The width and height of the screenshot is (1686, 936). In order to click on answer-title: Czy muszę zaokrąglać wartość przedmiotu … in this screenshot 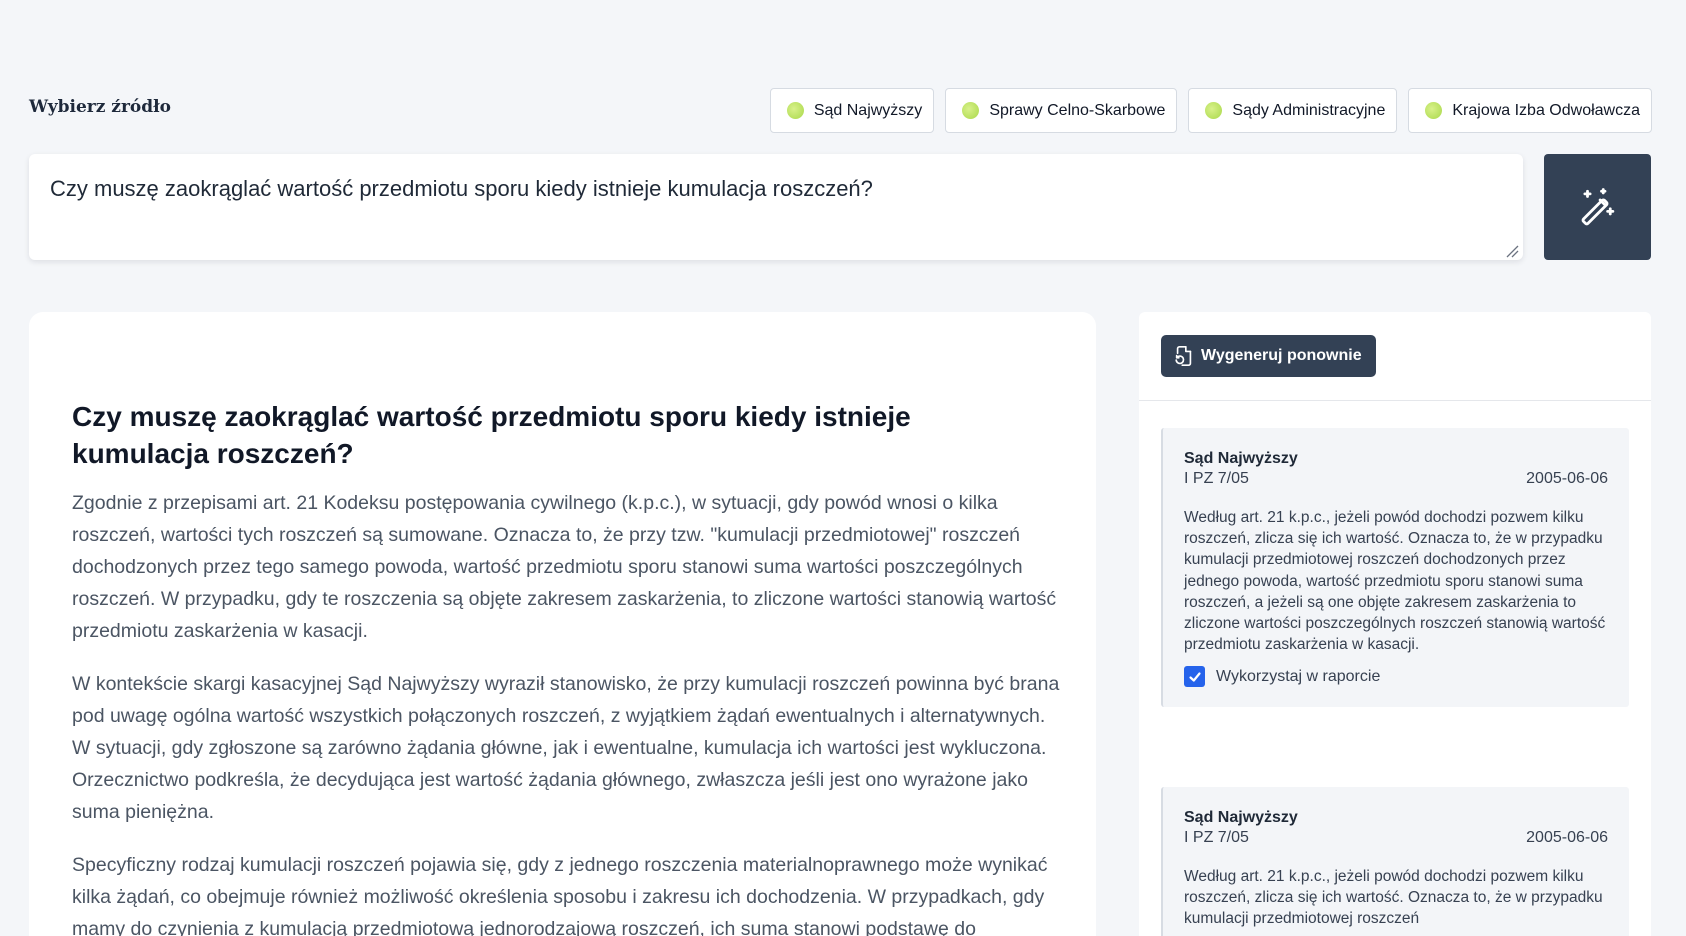, I will do `click(491, 435)`.